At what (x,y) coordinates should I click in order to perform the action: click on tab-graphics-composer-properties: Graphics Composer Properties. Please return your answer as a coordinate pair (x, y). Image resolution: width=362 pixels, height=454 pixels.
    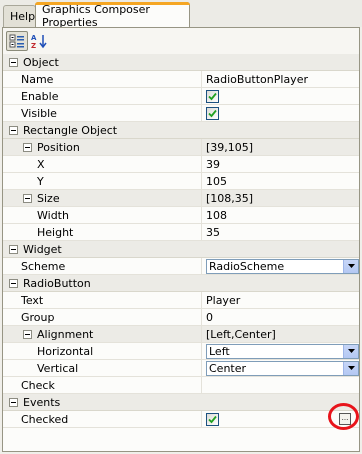
    Looking at the image, I should click on (112, 15).